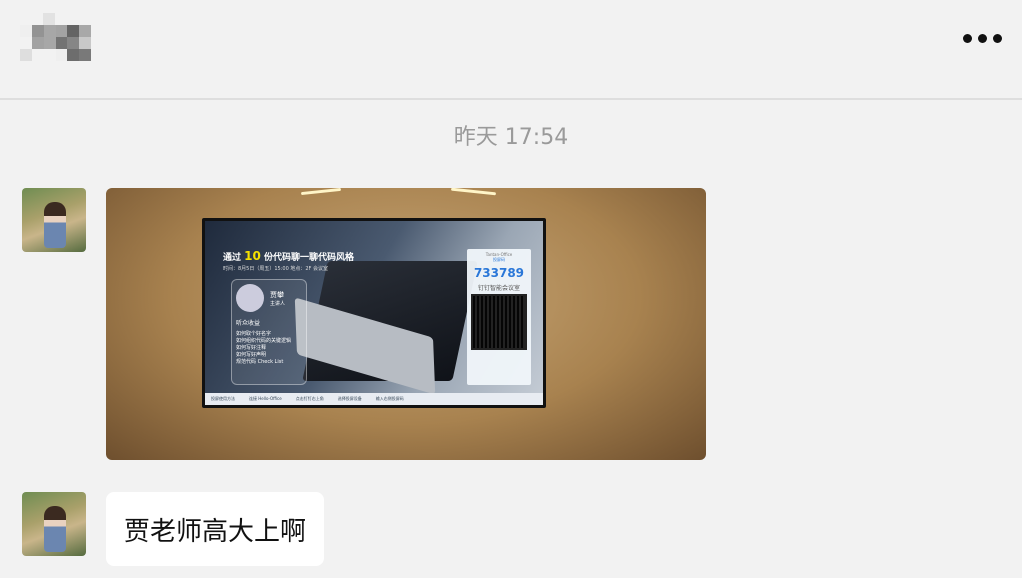  What do you see at coordinates (215, 529) in the screenshot?
I see `text-message-bubble: 贾老师高大上啊` at bounding box center [215, 529].